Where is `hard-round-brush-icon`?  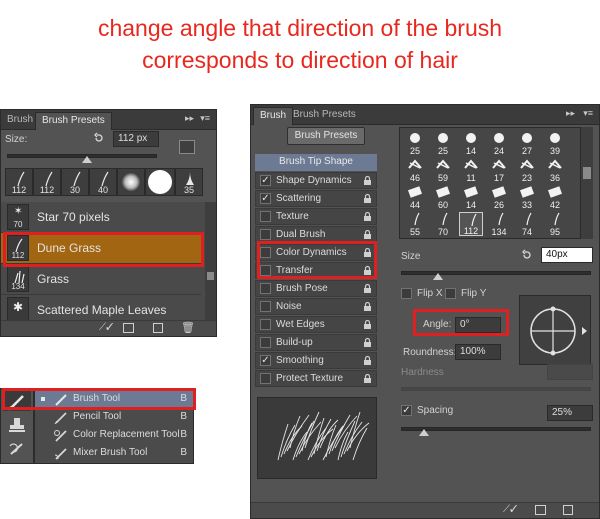
hard-round-brush-icon is located at coordinates (160, 182).